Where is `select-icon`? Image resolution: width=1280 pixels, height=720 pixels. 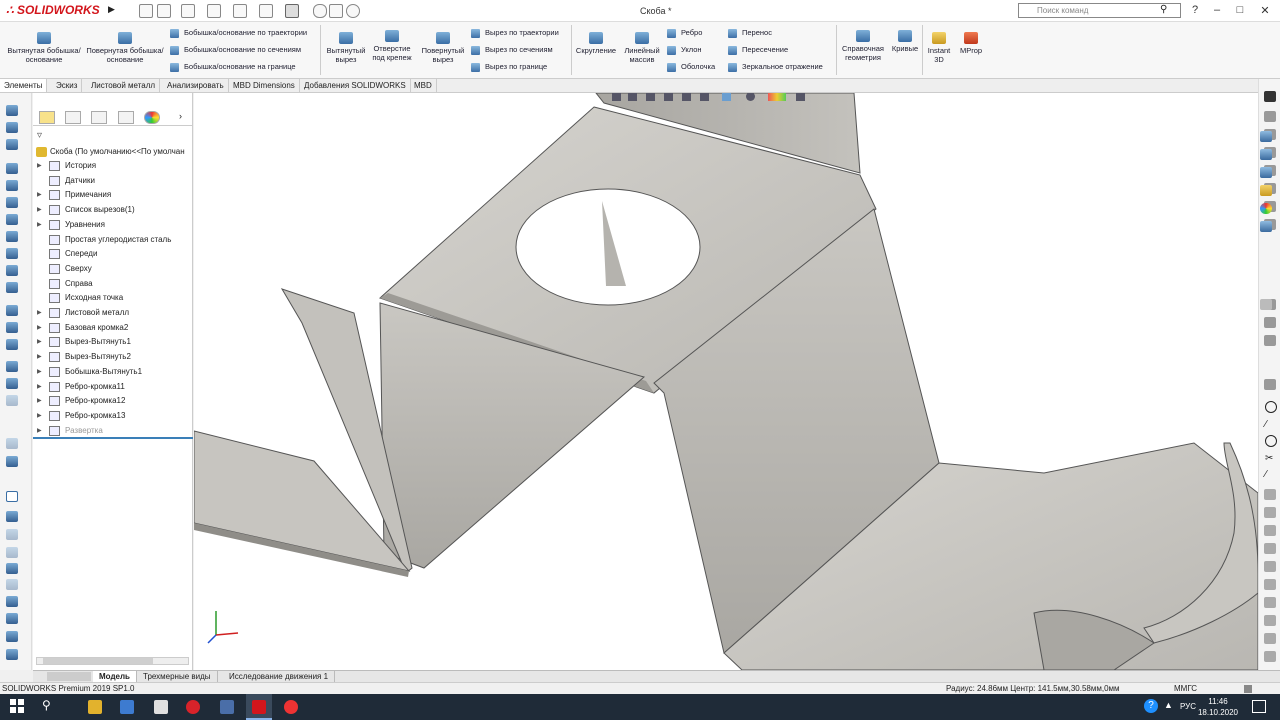
select-icon is located at coordinates (292, 11).